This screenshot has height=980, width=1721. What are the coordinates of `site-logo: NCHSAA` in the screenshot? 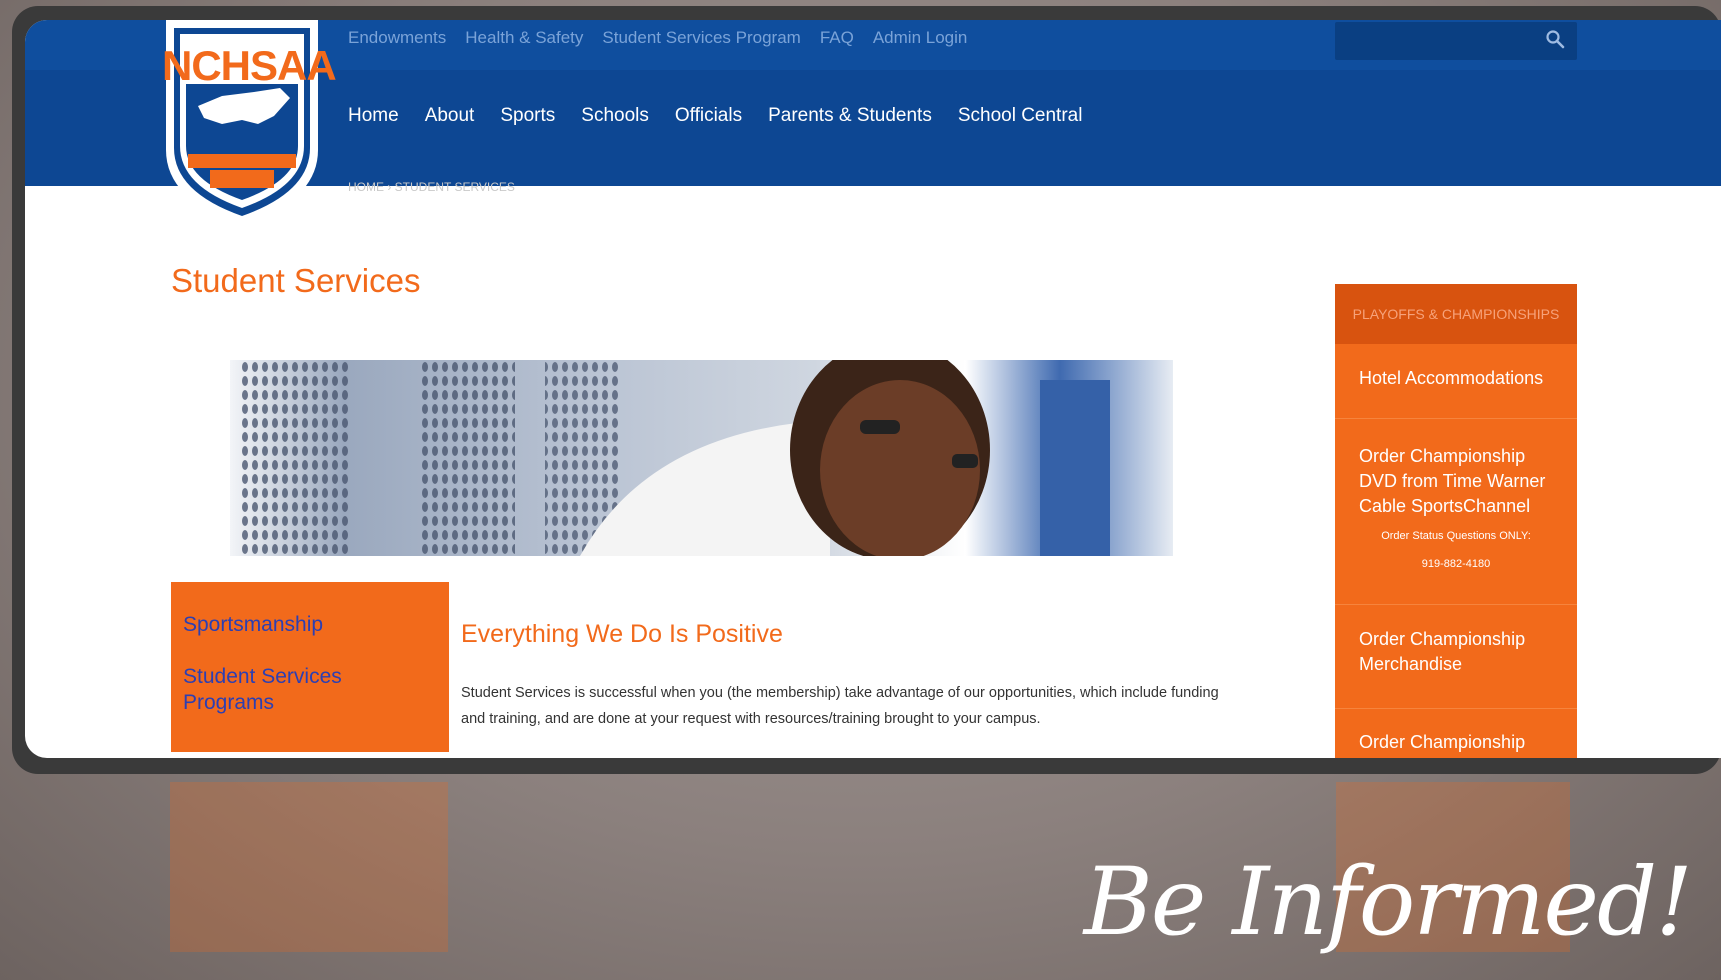 It's located at (249, 123).